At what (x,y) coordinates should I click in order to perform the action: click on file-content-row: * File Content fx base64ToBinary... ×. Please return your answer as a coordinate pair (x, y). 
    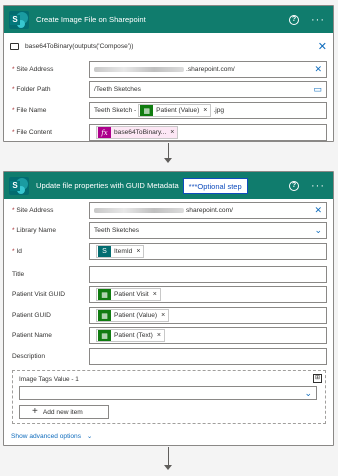
    Looking at the image, I should click on (169, 132).